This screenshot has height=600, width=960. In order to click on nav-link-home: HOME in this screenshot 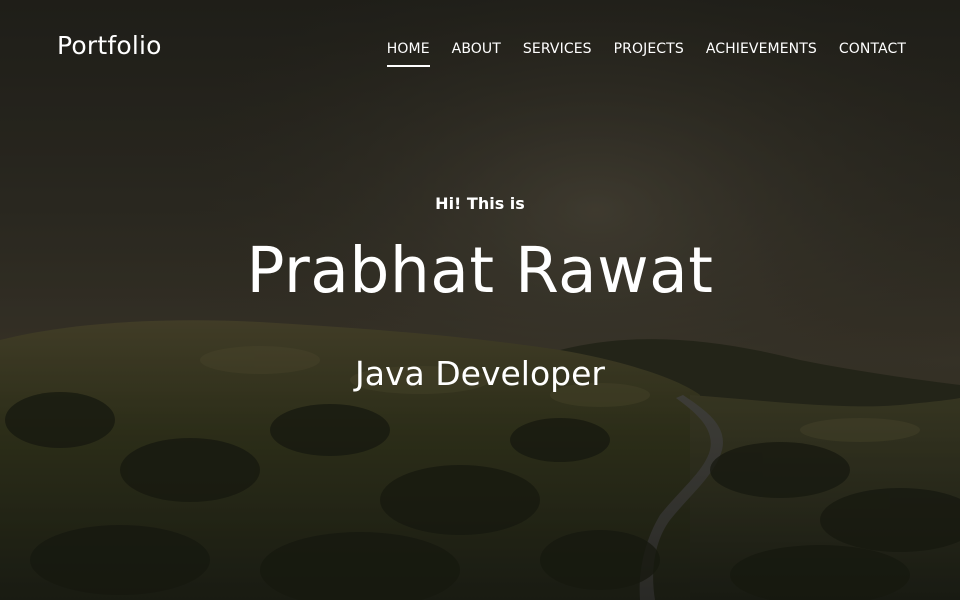, I will do `click(408, 54)`.